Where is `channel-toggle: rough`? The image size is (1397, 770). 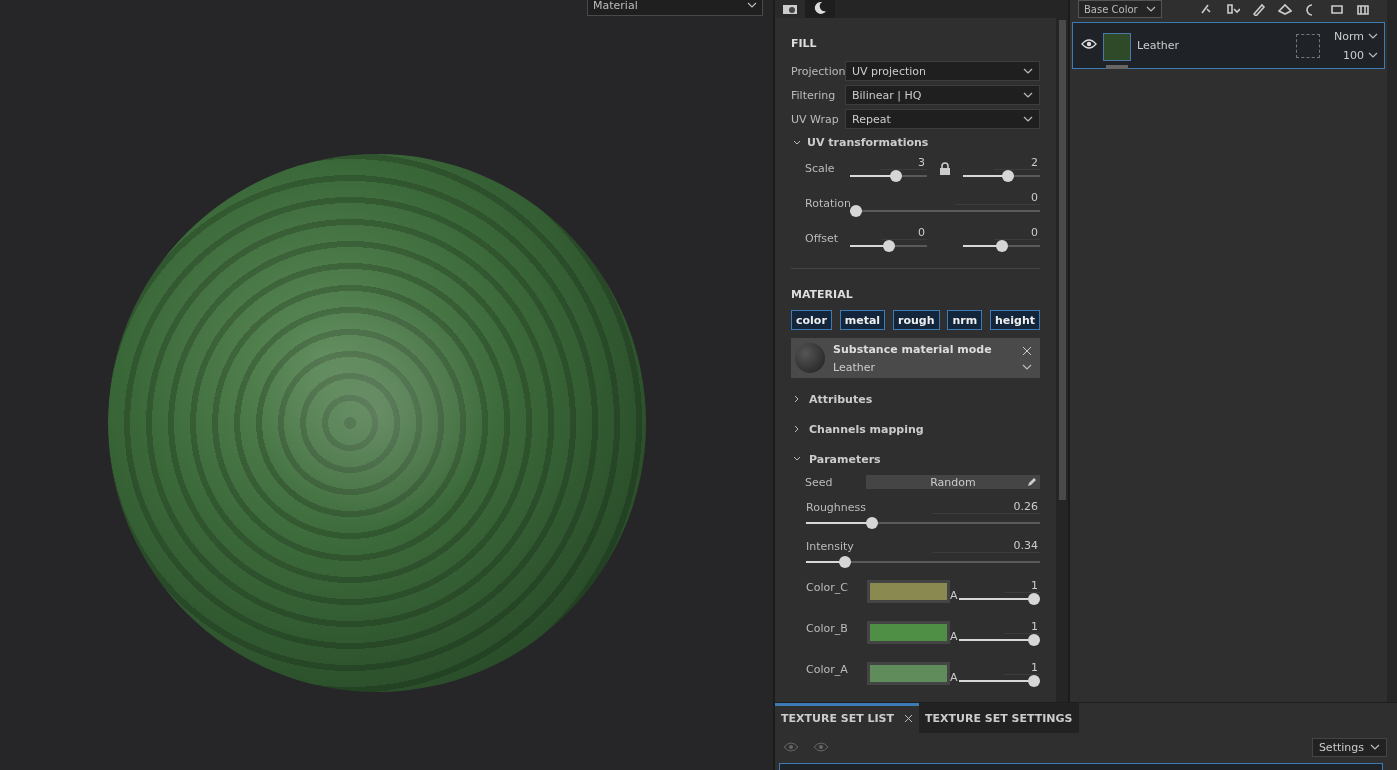
channel-toggle: rough is located at coordinates (916, 320).